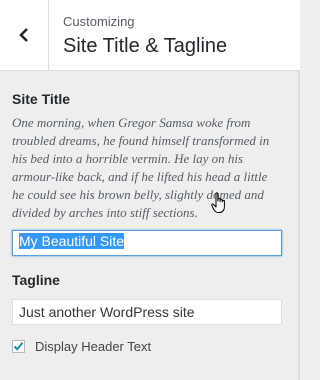 Image resolution: width=320 pixels, height=380 pixels. I want to click on site-title-label: Site Title, so click(41, 99).